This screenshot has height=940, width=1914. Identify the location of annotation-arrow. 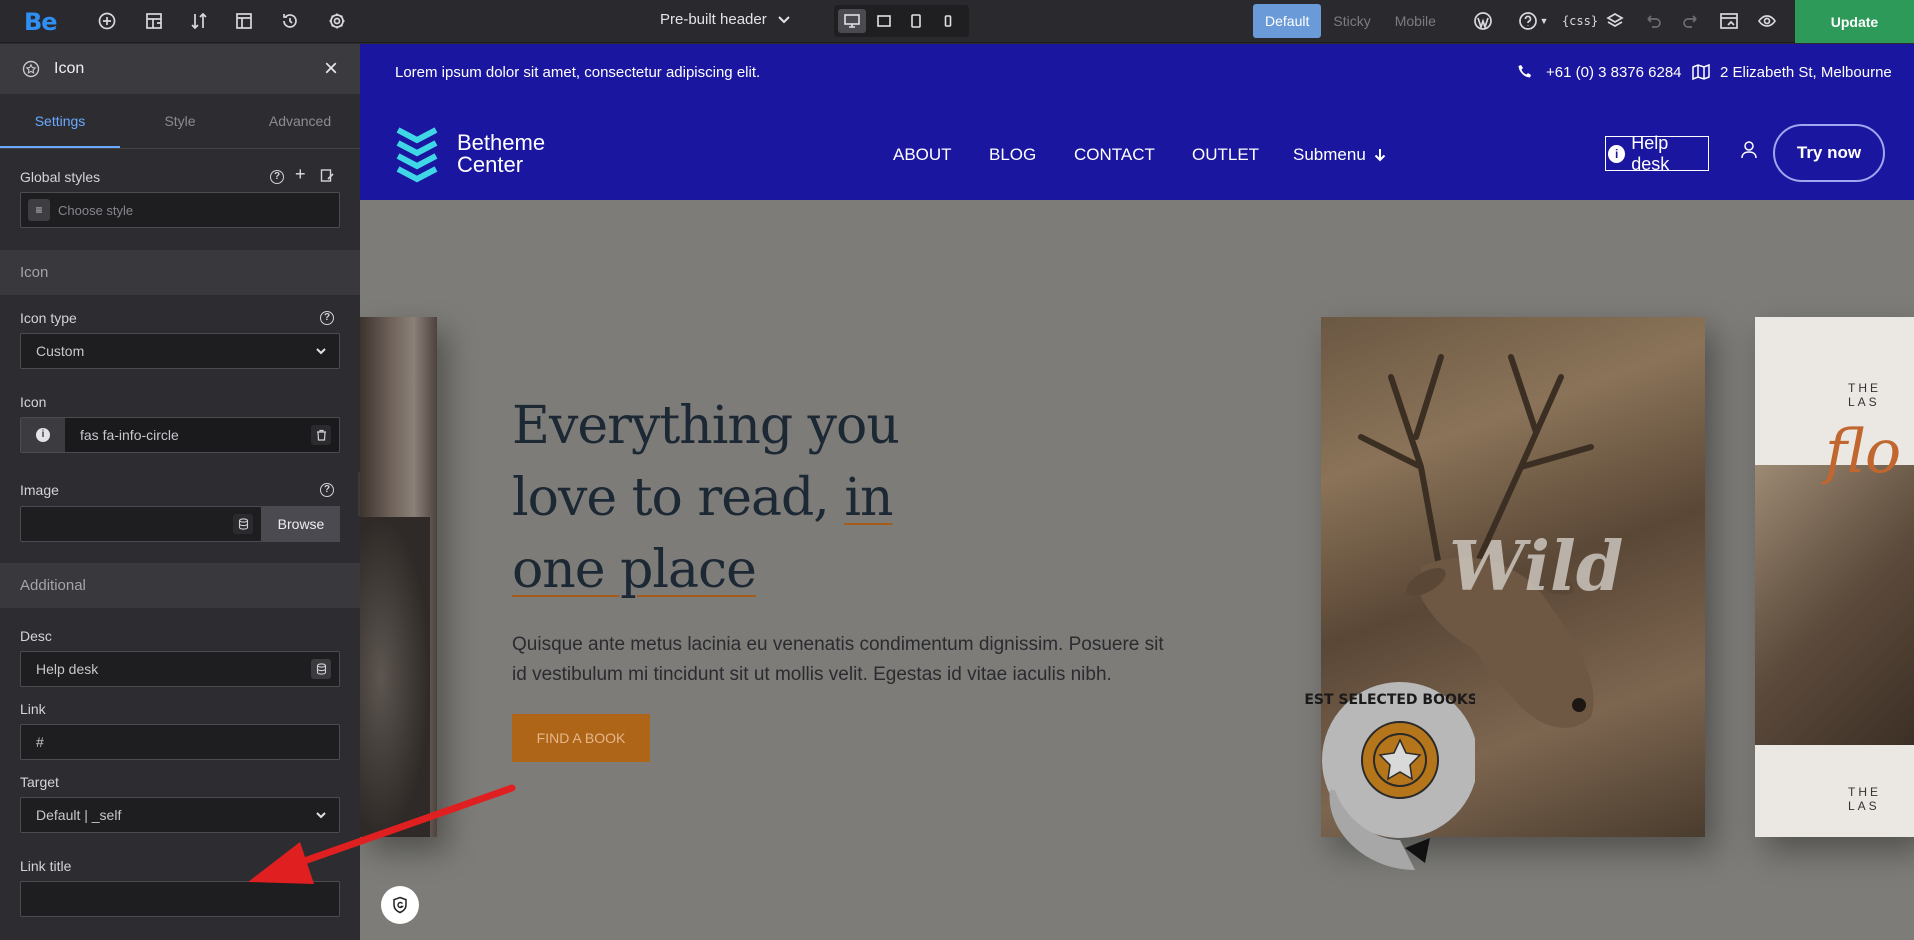
(382, 834).